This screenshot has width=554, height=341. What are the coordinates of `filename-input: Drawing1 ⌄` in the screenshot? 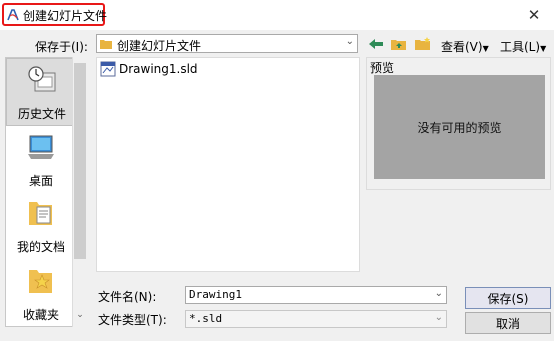 It's located at (316, 295).